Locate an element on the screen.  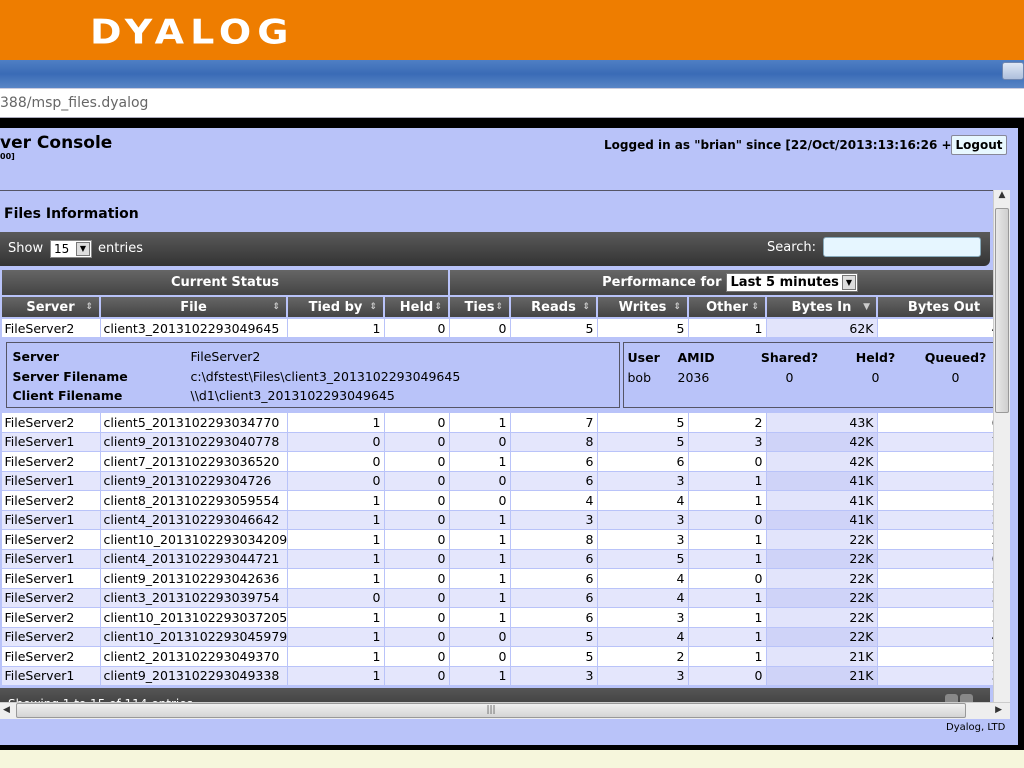
column-header-tied-by: Tied by ⇕ is located at coordinates (335, 307).